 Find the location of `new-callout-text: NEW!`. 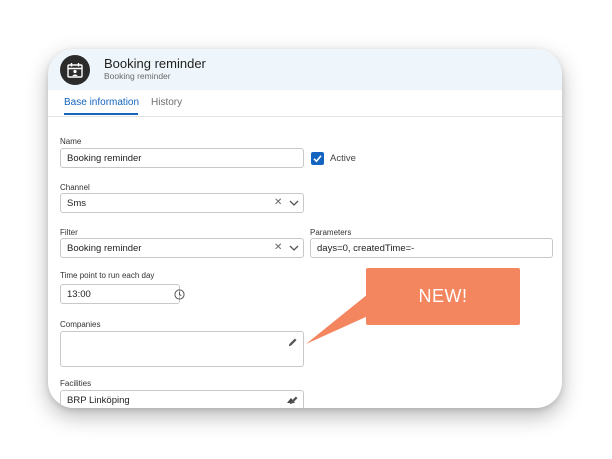

new-callout-text: NEW! is located at coordinates (443, 296).